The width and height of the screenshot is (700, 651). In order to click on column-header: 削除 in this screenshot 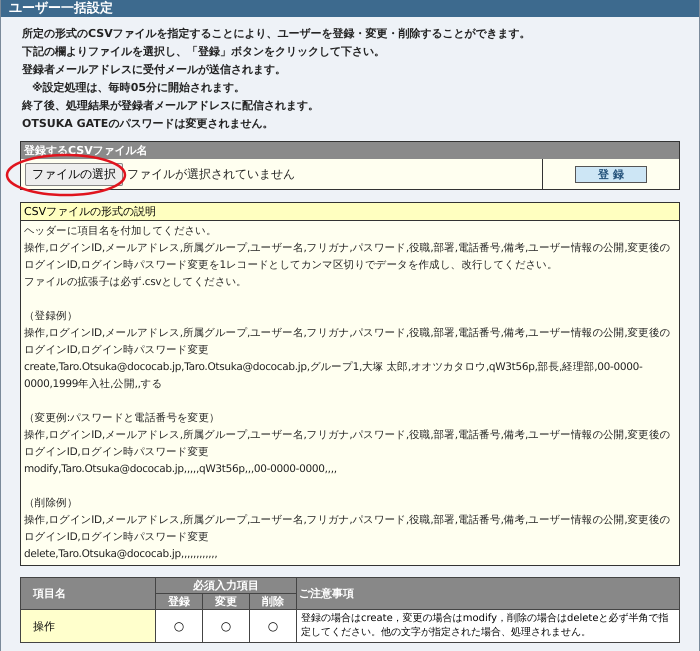, I will do `click(273, 602)`.